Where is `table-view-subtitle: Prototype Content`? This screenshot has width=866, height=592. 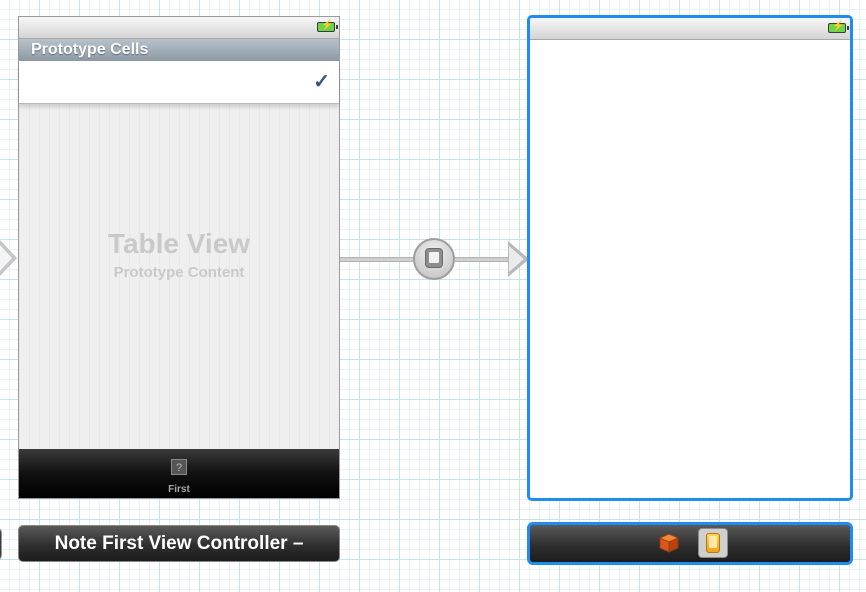 table-view-subtitle: Prototype Content is located at coordinates (179, 272).